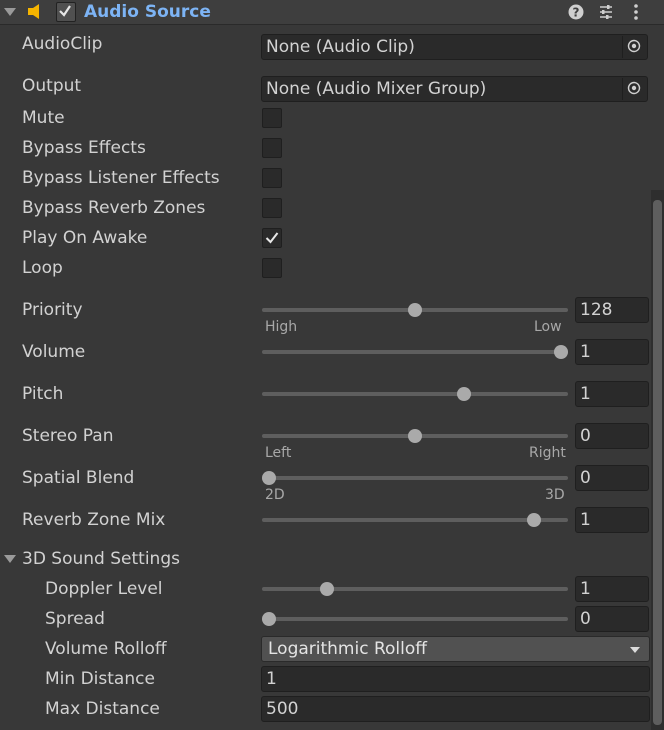 The image size is (664, 730). What do you see at coordinates (147, 12) in the screenshot?
I see `component-title: Audio Source` at bounding box center [147, 12].